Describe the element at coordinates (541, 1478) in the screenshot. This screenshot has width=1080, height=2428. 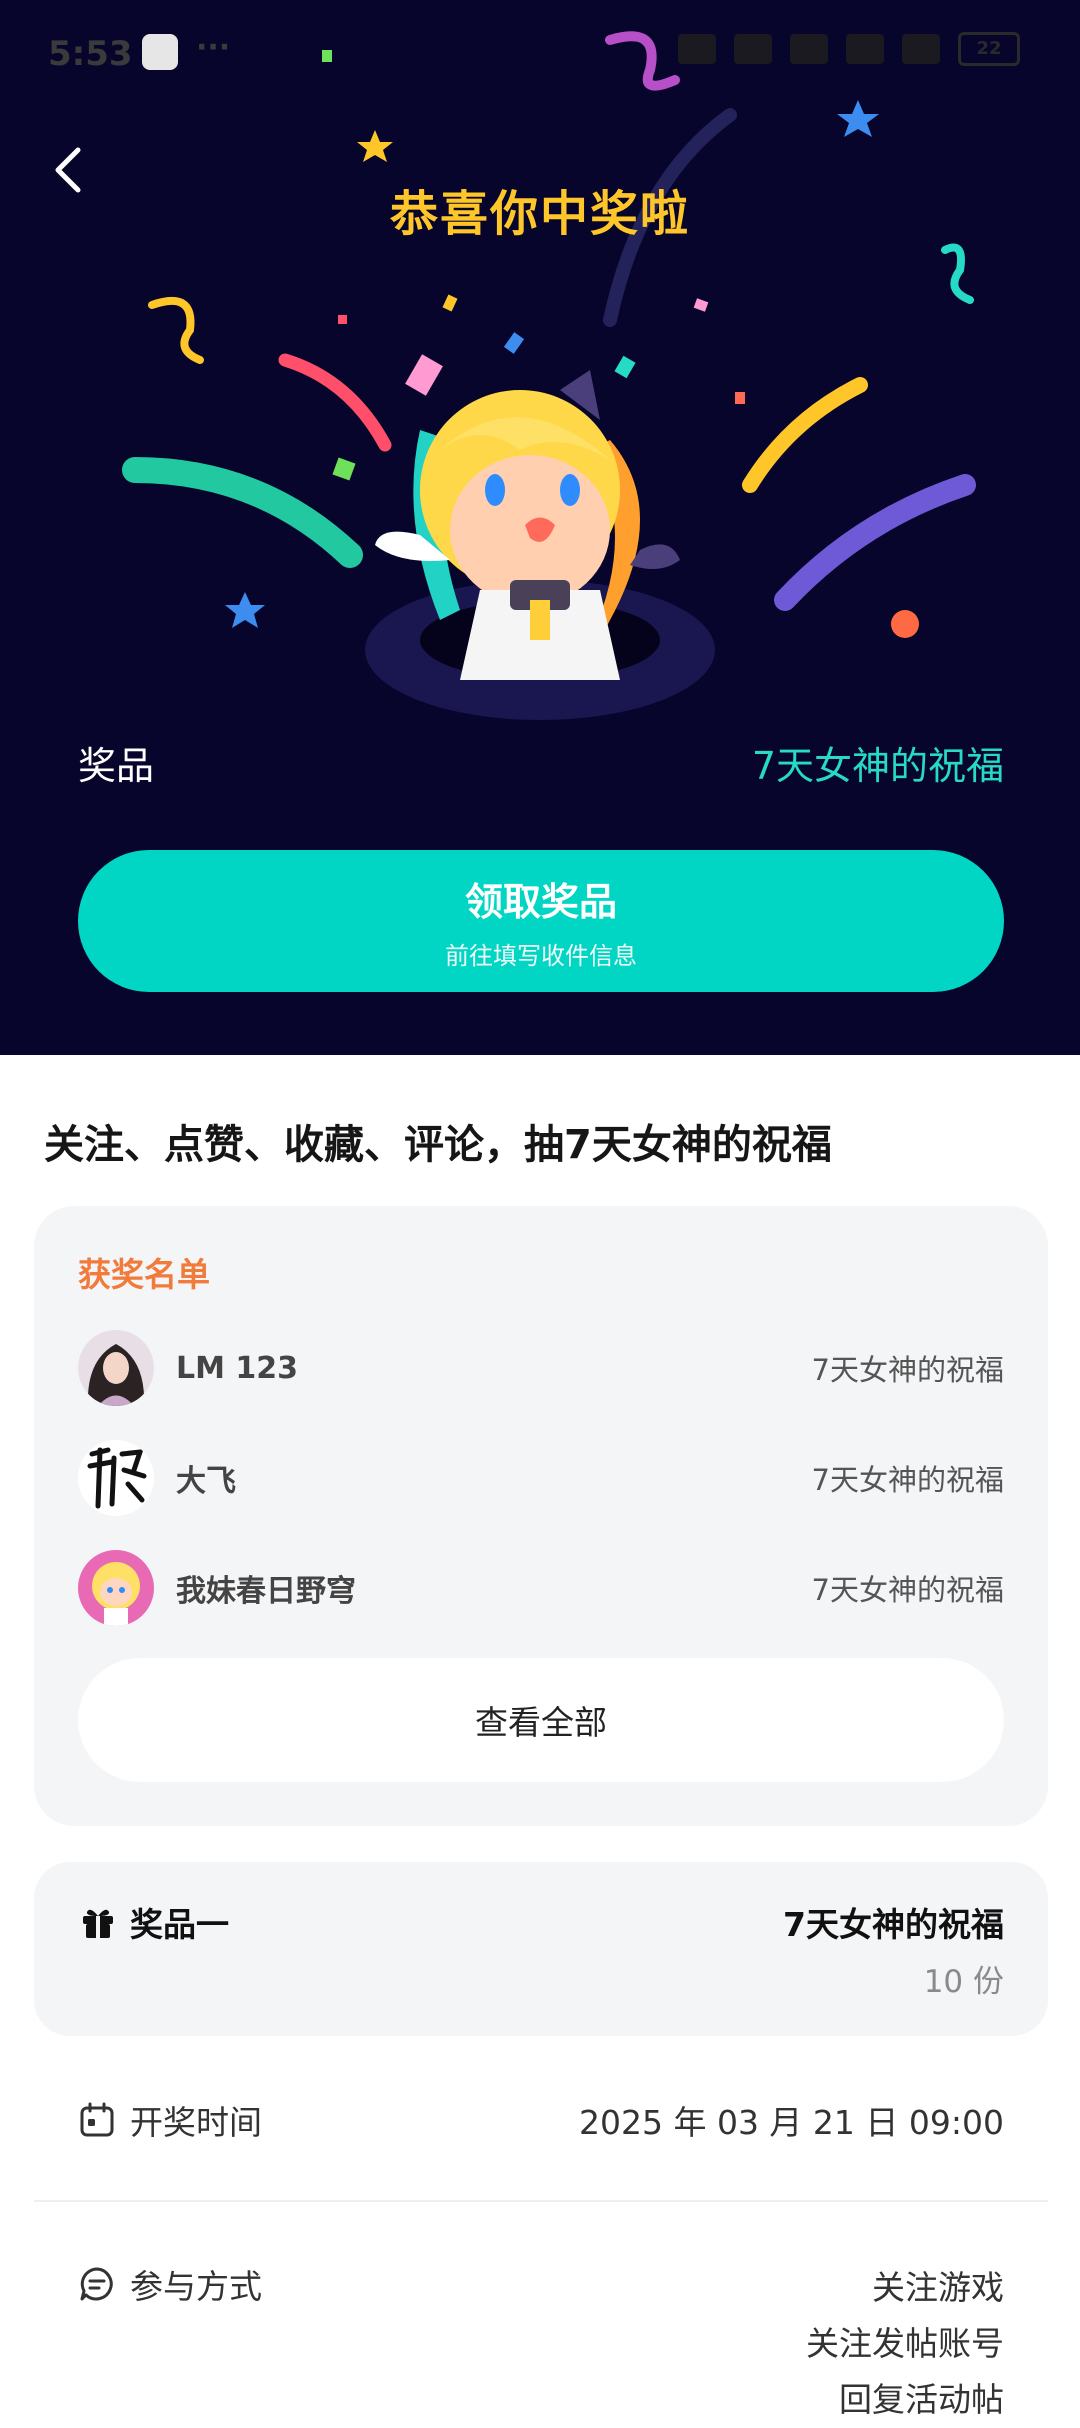
I see `winner-row: 大飞 7天女神的祝福` at that location.